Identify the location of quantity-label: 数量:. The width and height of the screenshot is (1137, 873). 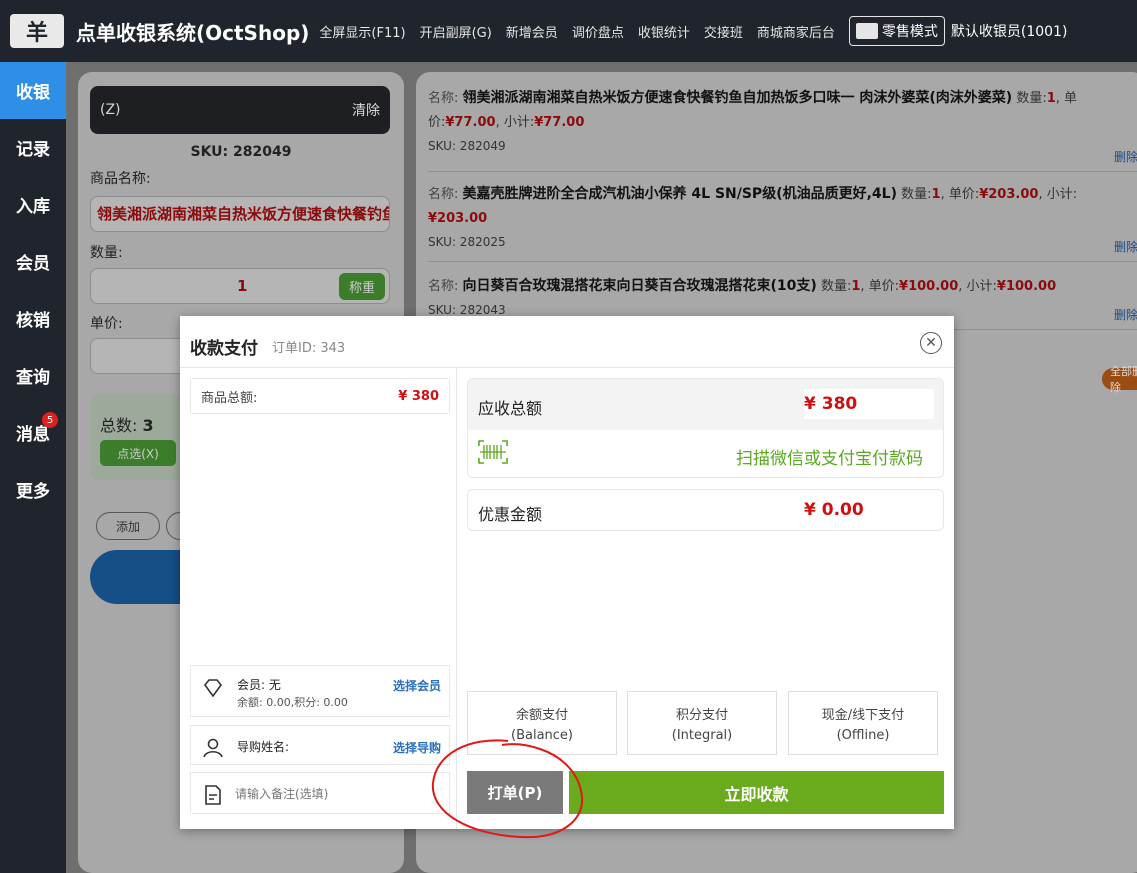
(106, 253).